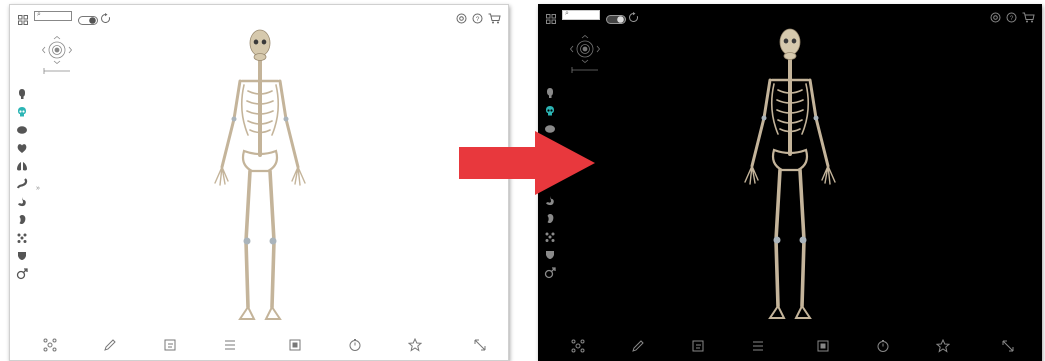 This screenshot has height=361, width=1045. I want to click on side-menu-expand-tab: », so click(38, 188).